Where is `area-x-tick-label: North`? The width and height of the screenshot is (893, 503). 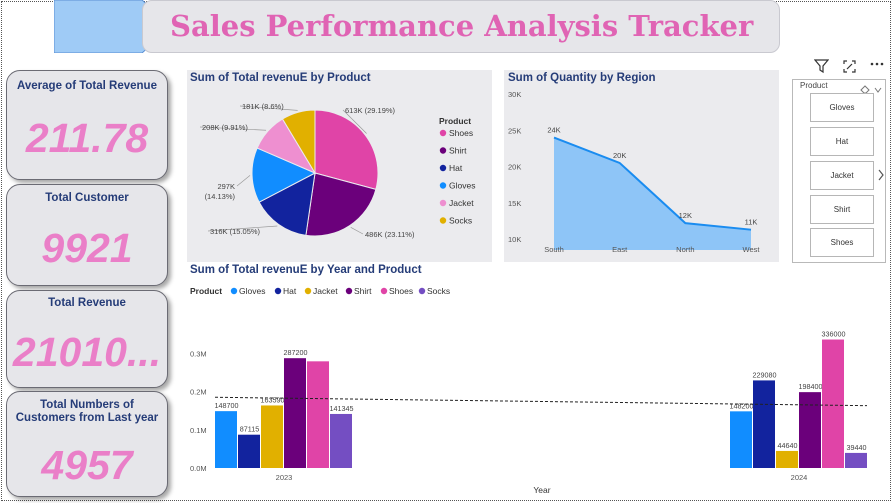 area-x-tick-label: North is located at coordinates (685, 249).